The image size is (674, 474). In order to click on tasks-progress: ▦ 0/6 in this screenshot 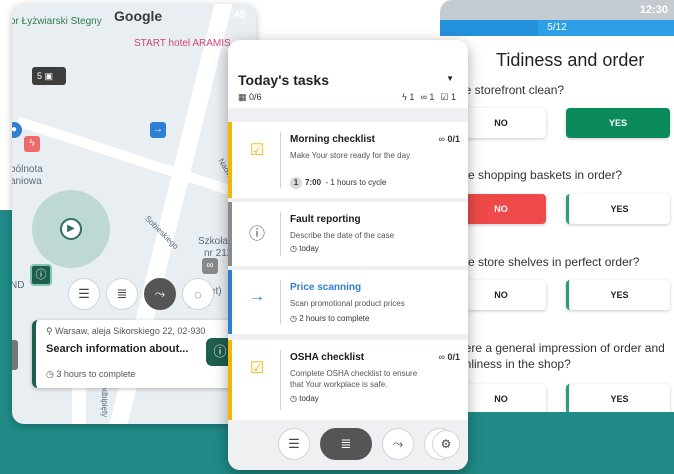, I will do `click(250, 97)`.